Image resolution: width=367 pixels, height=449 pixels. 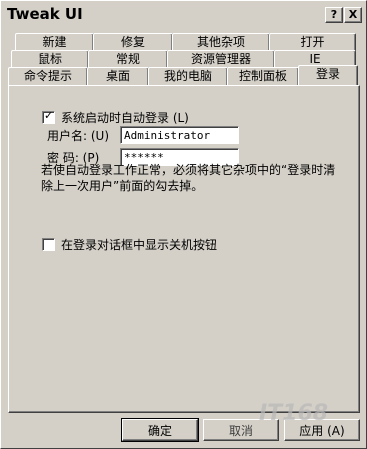 I want to click on shutdown-checkbox, so click(x=48, y=244).